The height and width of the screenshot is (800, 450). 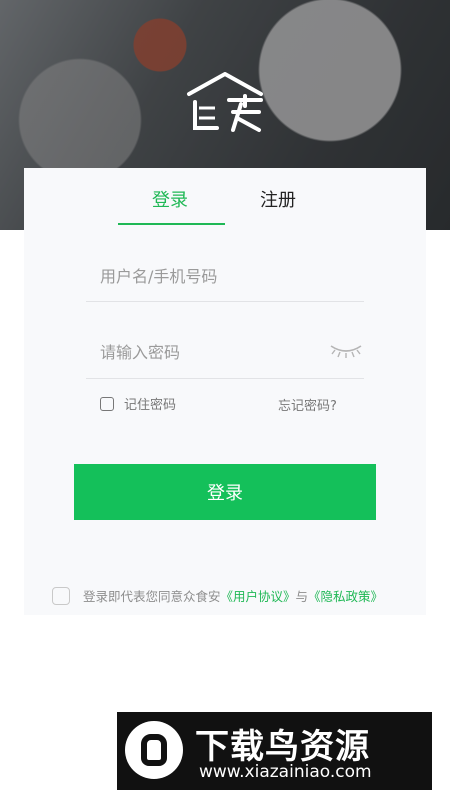 I want to click on tab-register: 注册, so click(x=278, y=199).